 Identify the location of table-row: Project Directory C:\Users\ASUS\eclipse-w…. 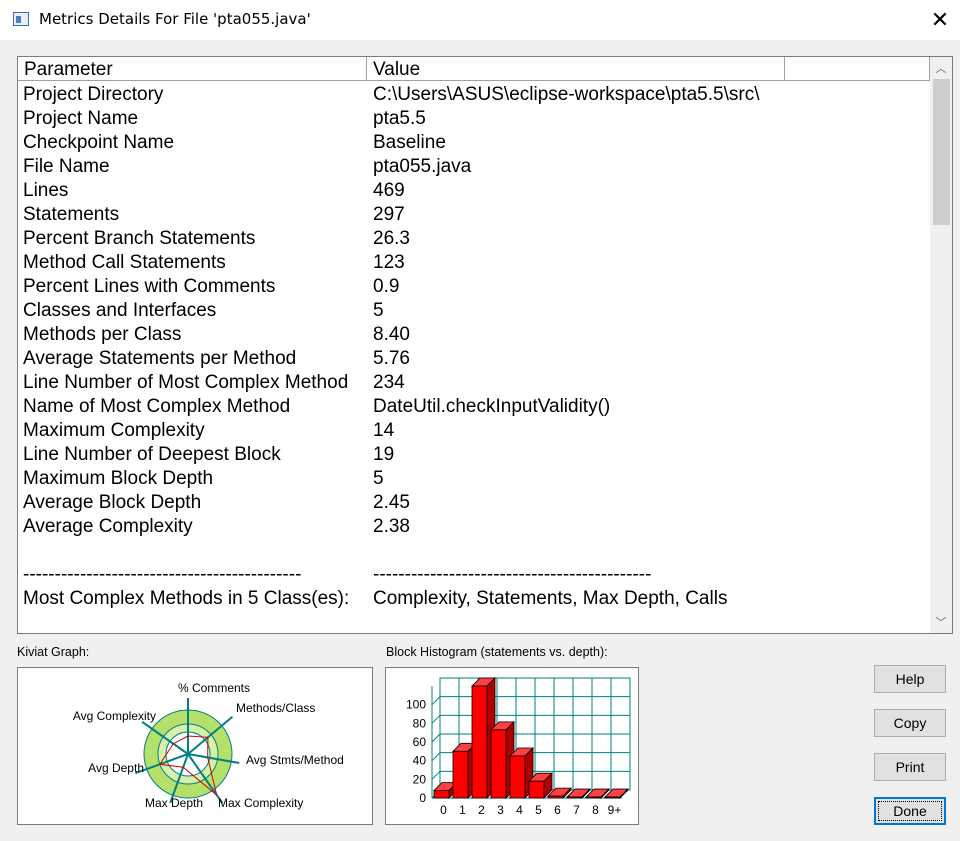
(474, 95).